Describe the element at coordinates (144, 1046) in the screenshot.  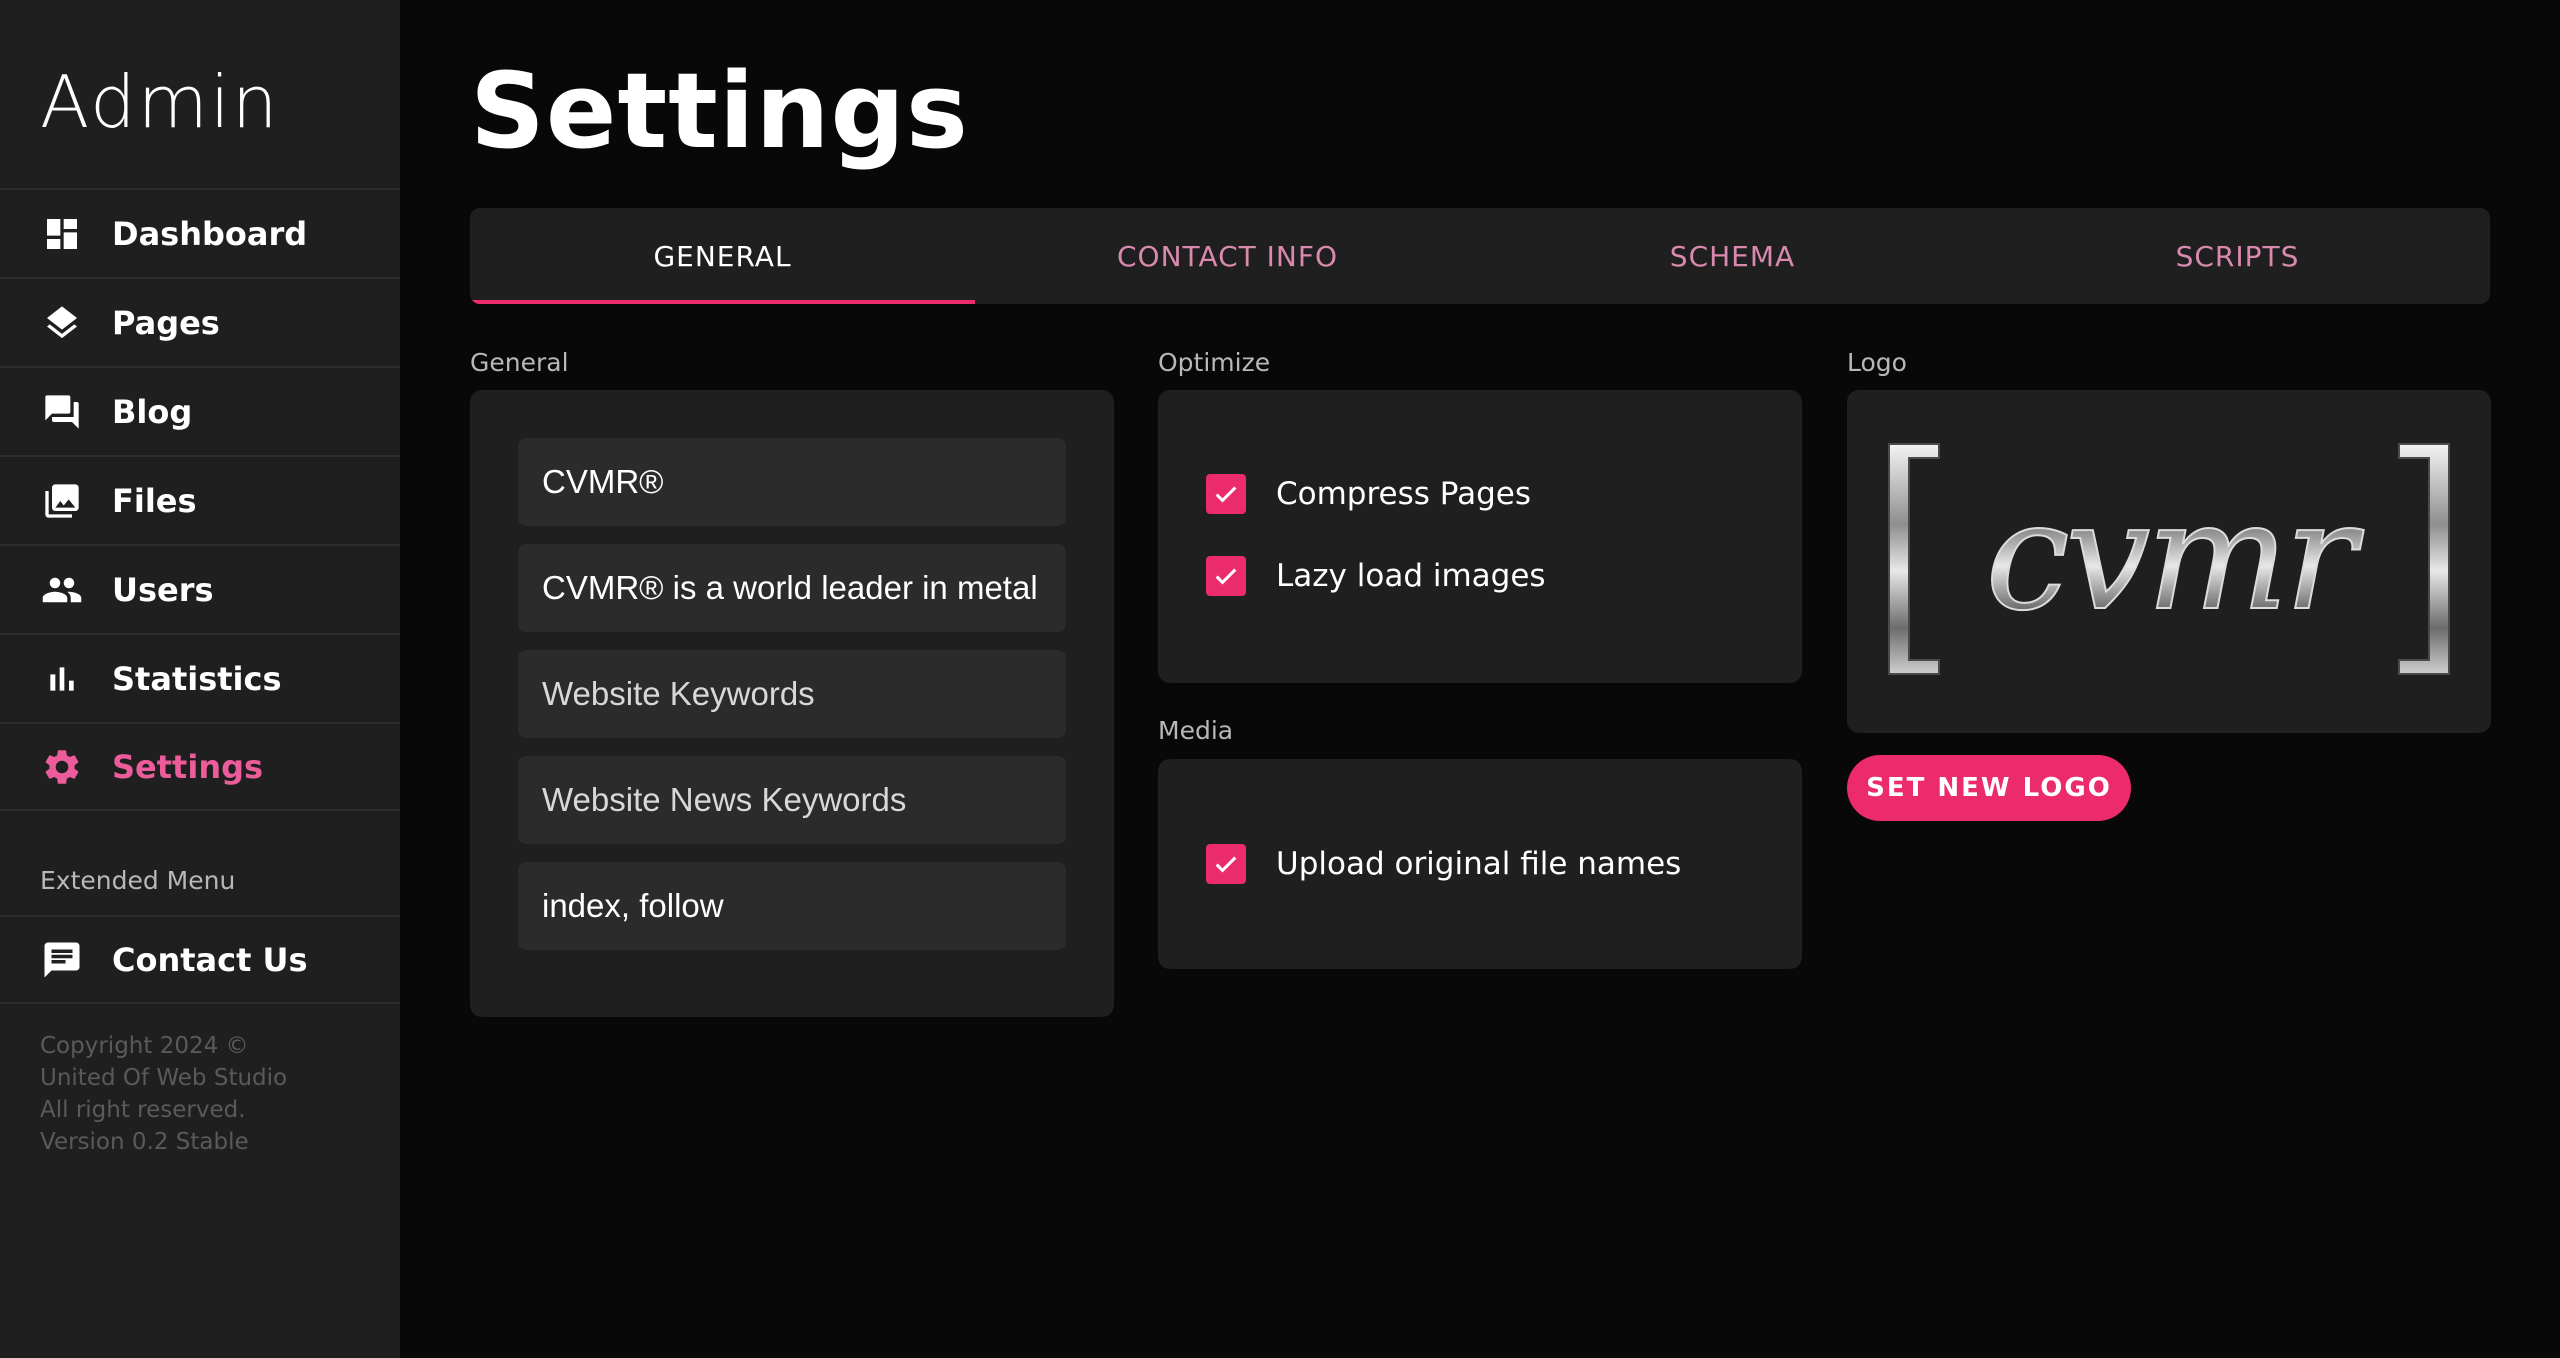
I see `footer-line: Copyright 2024 ©` at that location.